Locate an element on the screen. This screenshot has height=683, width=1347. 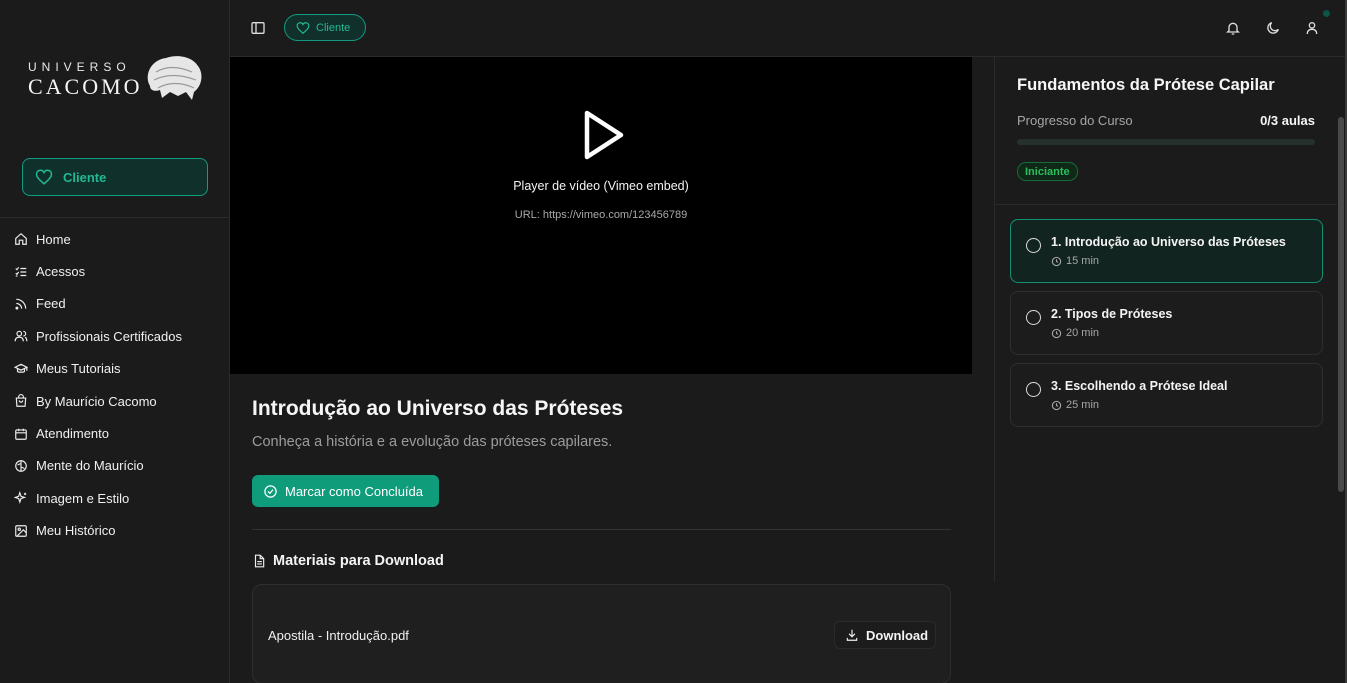
bell-icon is located at coordinates (1233, 28).